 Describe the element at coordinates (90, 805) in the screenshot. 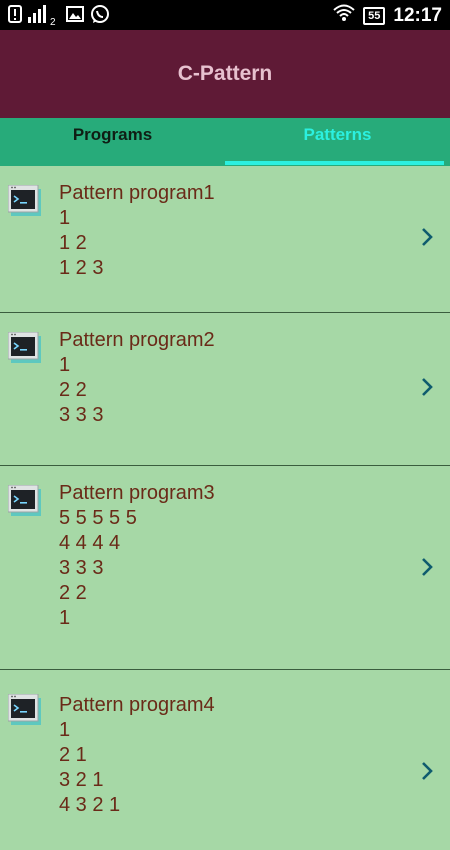

I see `pattern-line: 4 3 2 1` at that location.